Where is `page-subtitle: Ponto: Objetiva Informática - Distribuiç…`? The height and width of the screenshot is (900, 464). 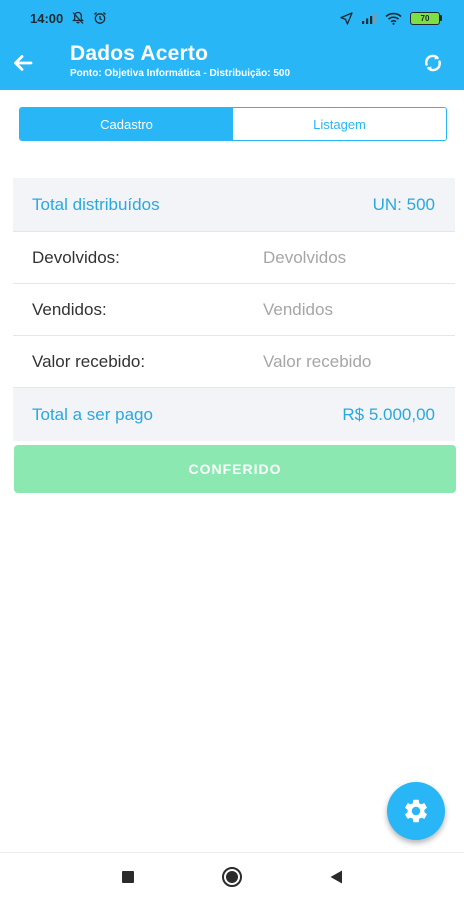 page-subtitle: Ponto: Objetiva Informática - Distribuiç… is located at coordinates (180, 73).